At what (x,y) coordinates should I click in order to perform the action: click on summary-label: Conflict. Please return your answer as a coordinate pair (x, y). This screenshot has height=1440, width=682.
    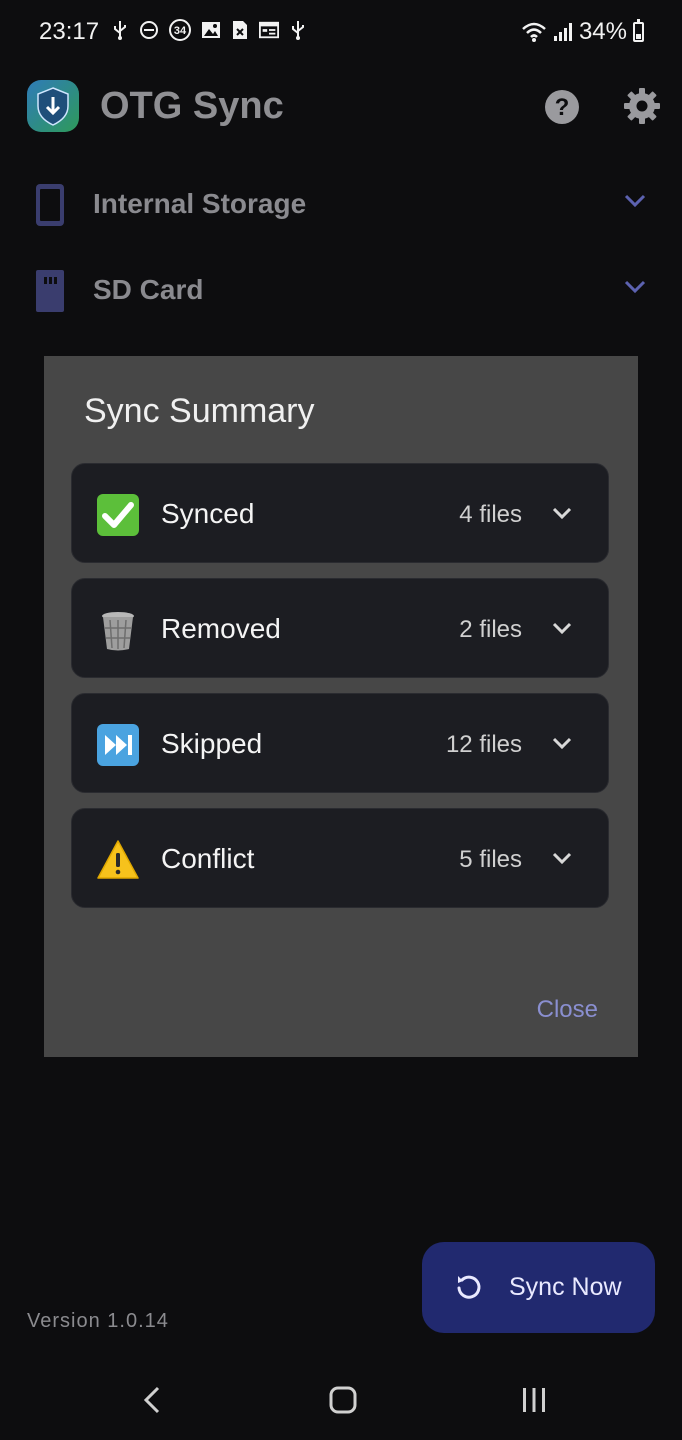
    Looking at the image, I should click on (208, 858).